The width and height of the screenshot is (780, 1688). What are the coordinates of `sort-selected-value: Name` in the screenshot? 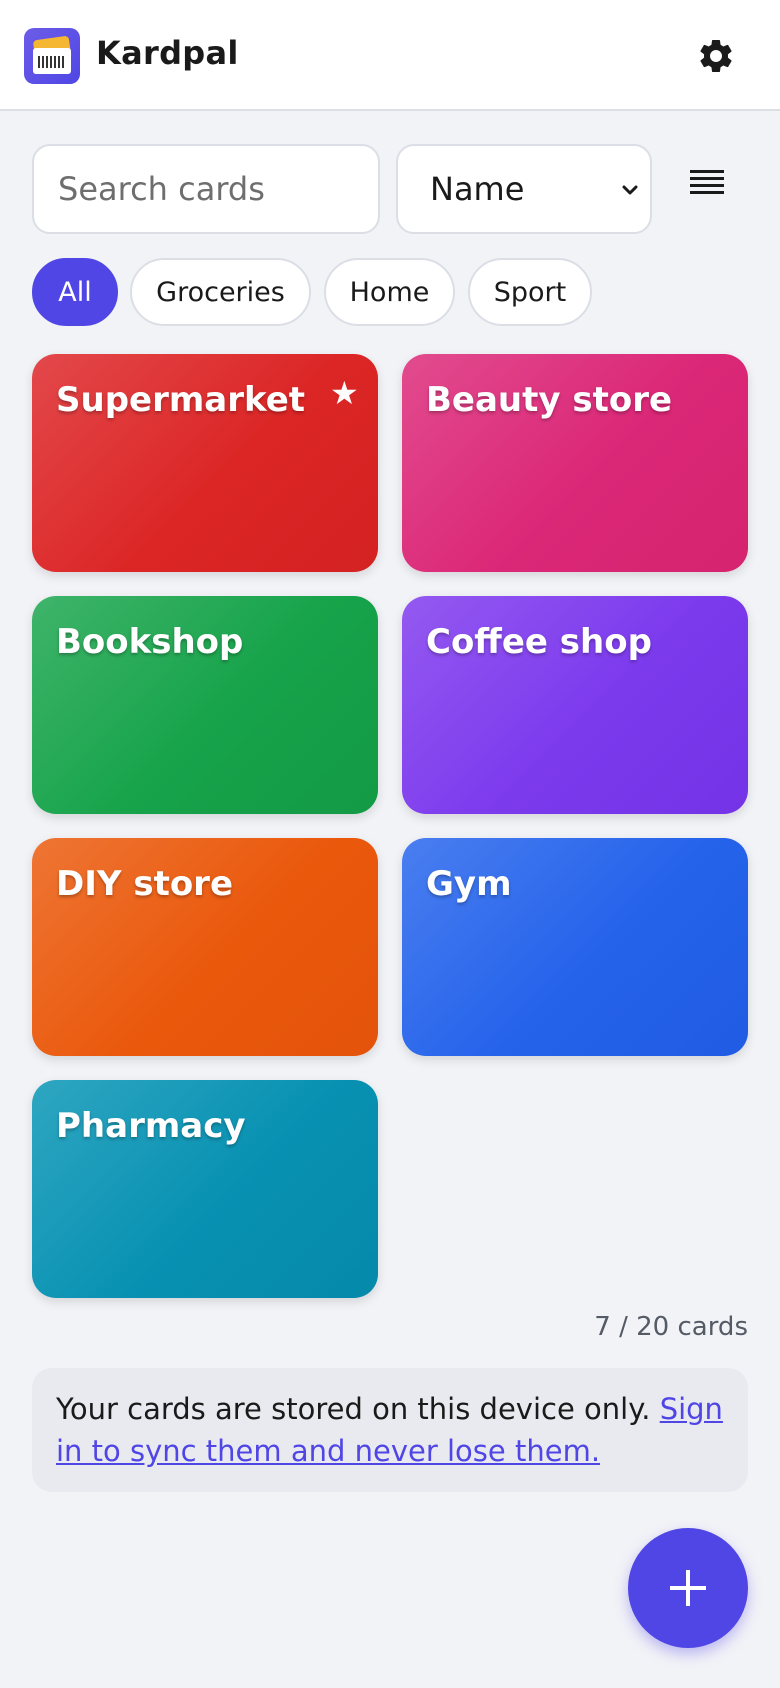 It's located at (477, 189).